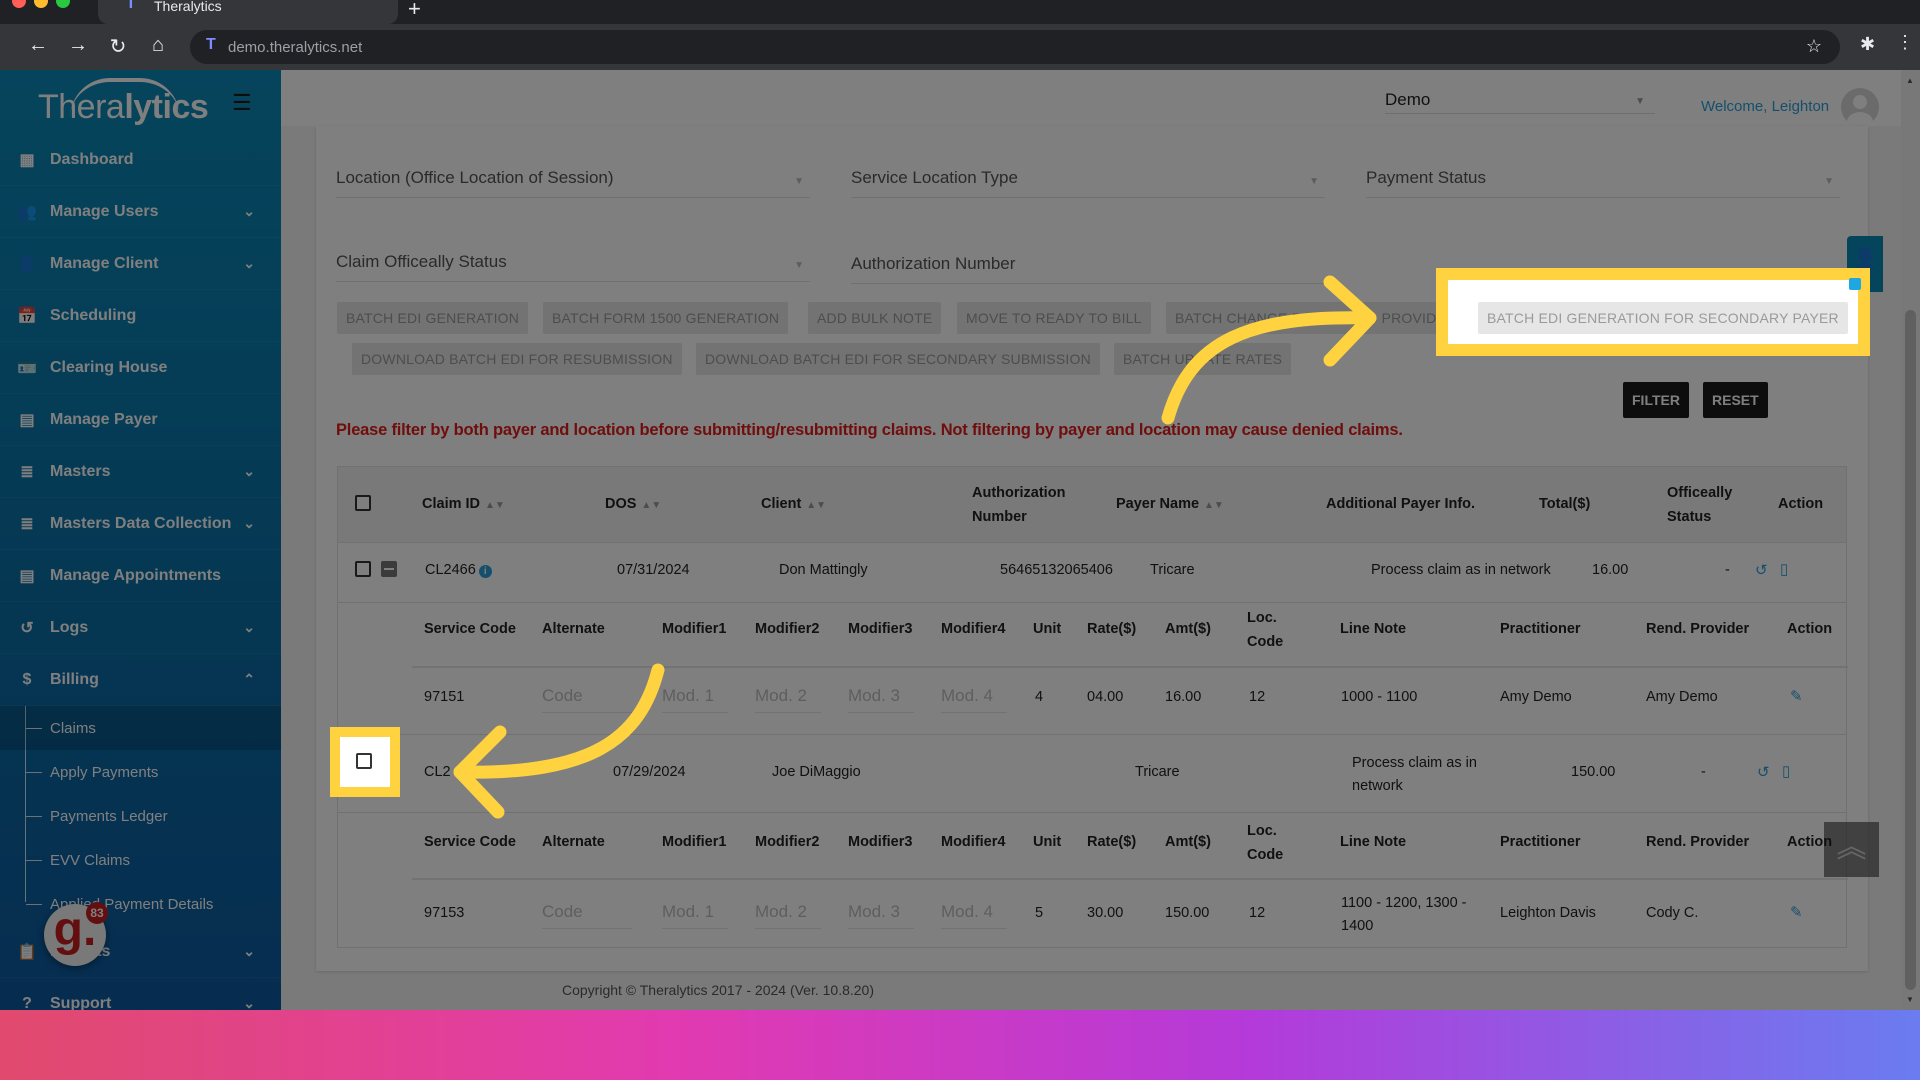 This screenshot has height=1080, width=1920. I want to click on logo: Theralytics ☰, so click(140, 102).